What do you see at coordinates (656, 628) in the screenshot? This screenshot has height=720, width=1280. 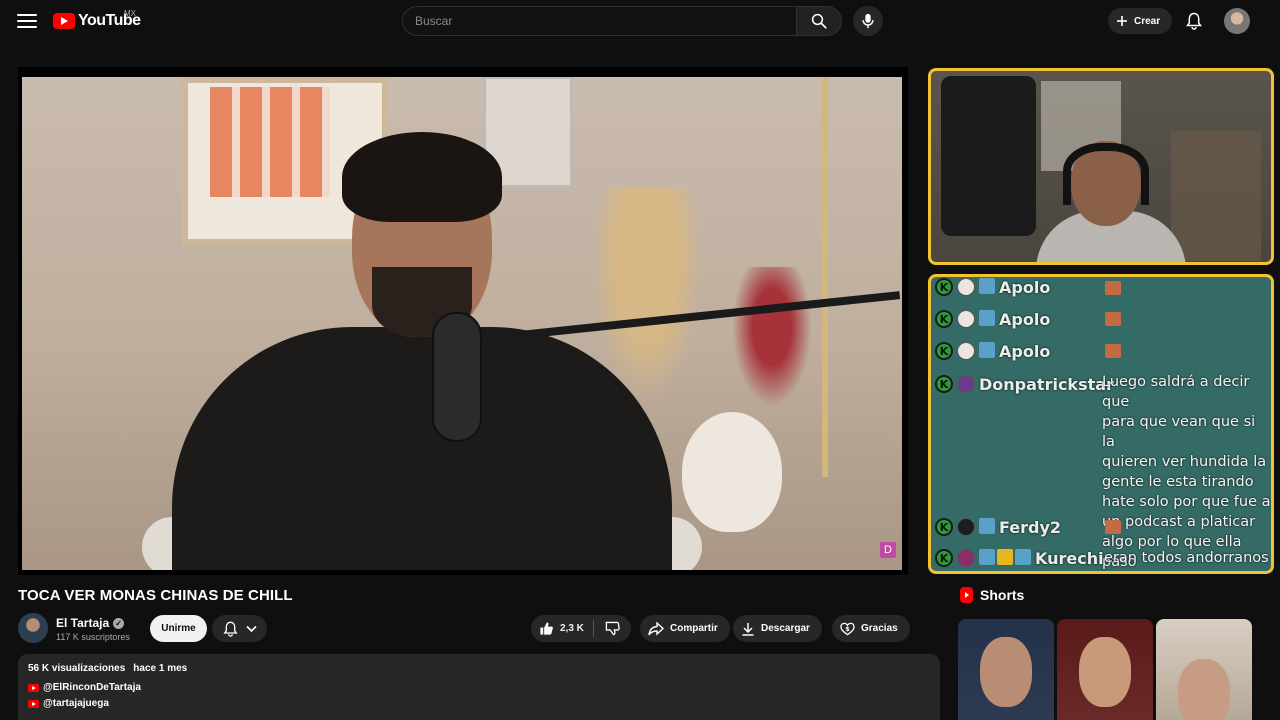 I see `share-icon` at bounding box center [656, 628].